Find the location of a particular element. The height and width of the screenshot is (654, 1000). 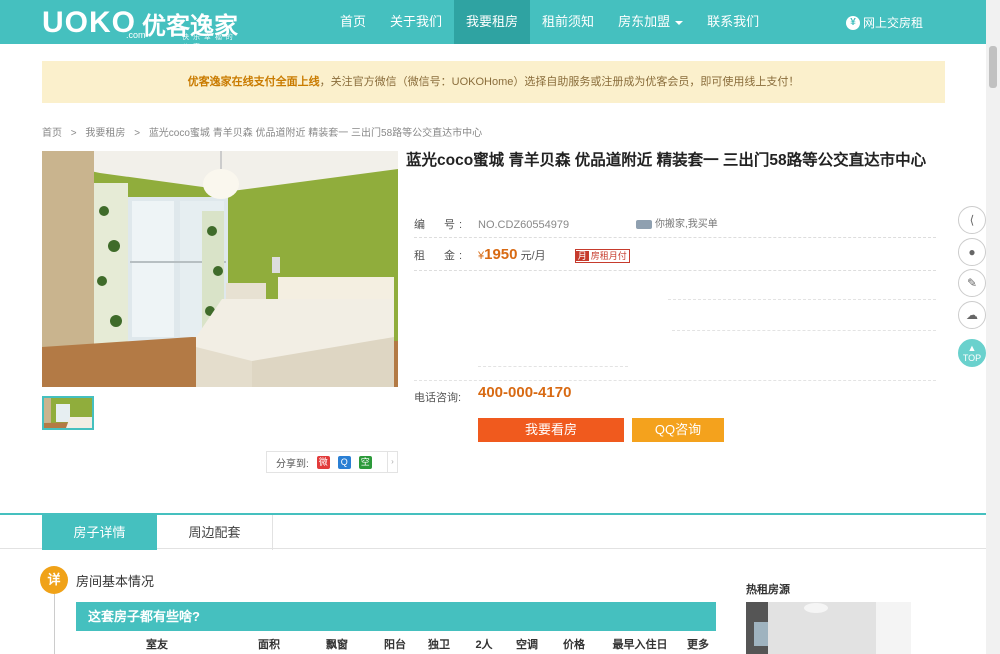

moving-offer: 你搬家,我买单 is located at coordinates (677, 225).